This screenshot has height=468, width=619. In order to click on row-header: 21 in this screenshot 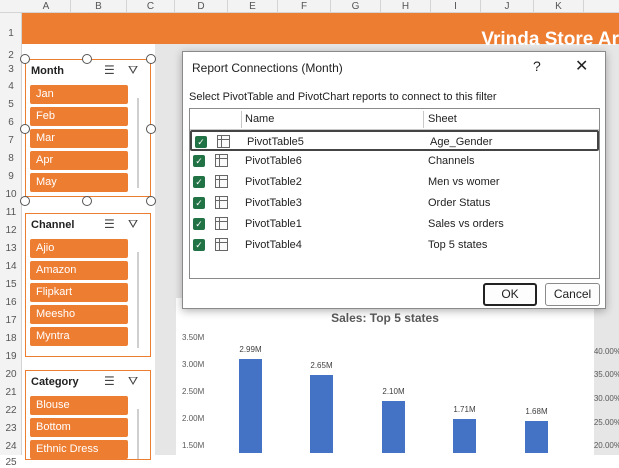, I will do `click(11, 392)`.